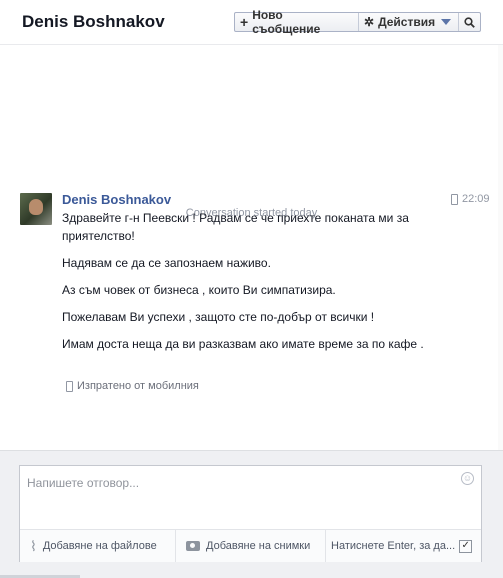 The width and height of the screenshot is (503, 578). Describe the element at coordinates (36, 209) in the screenshot. I see `avatar` at that location.